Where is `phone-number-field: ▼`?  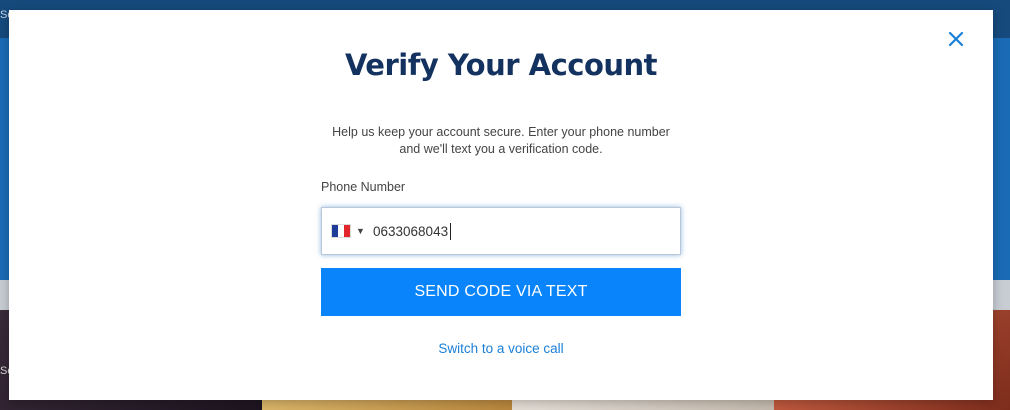
phone-number-field: ▼ is located at coordinates (501, 231).